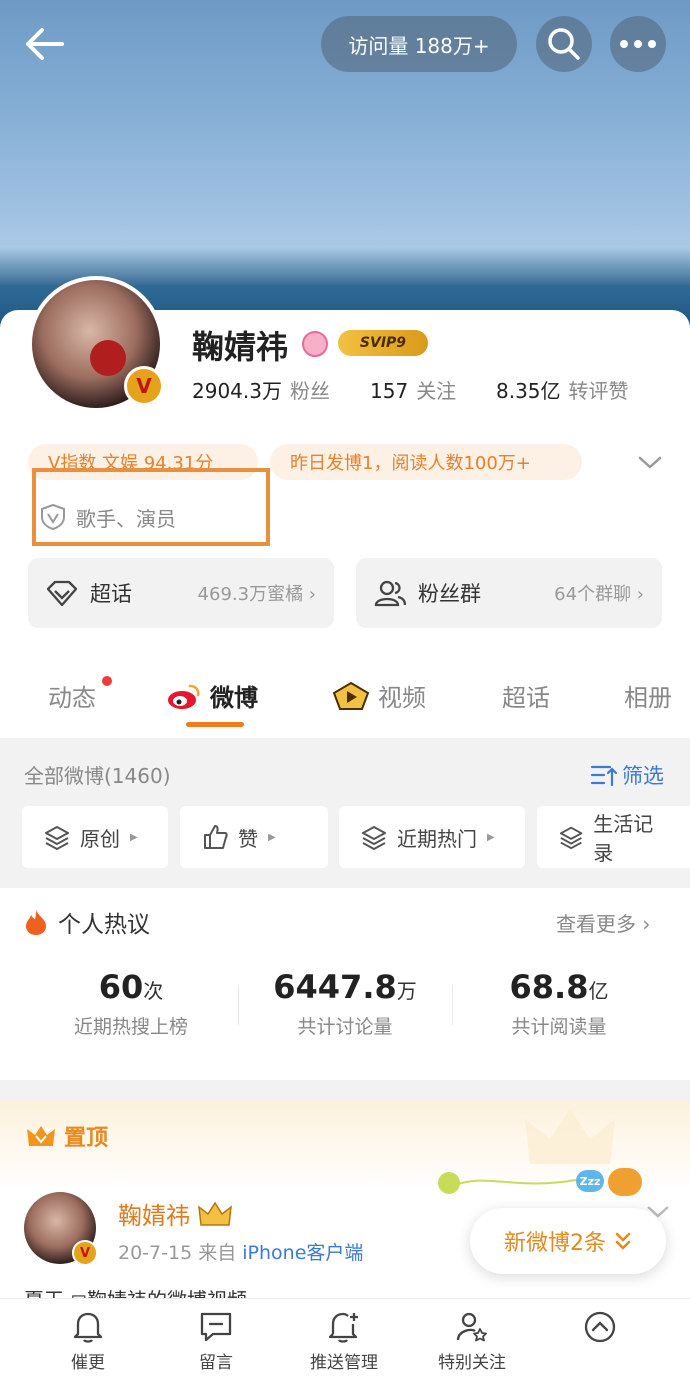 The image size is (690, 1394). What do you see at coordinates (471, 1327) in the screenshot?
I see `star-user-icon` at bounding box center [471, 1327].